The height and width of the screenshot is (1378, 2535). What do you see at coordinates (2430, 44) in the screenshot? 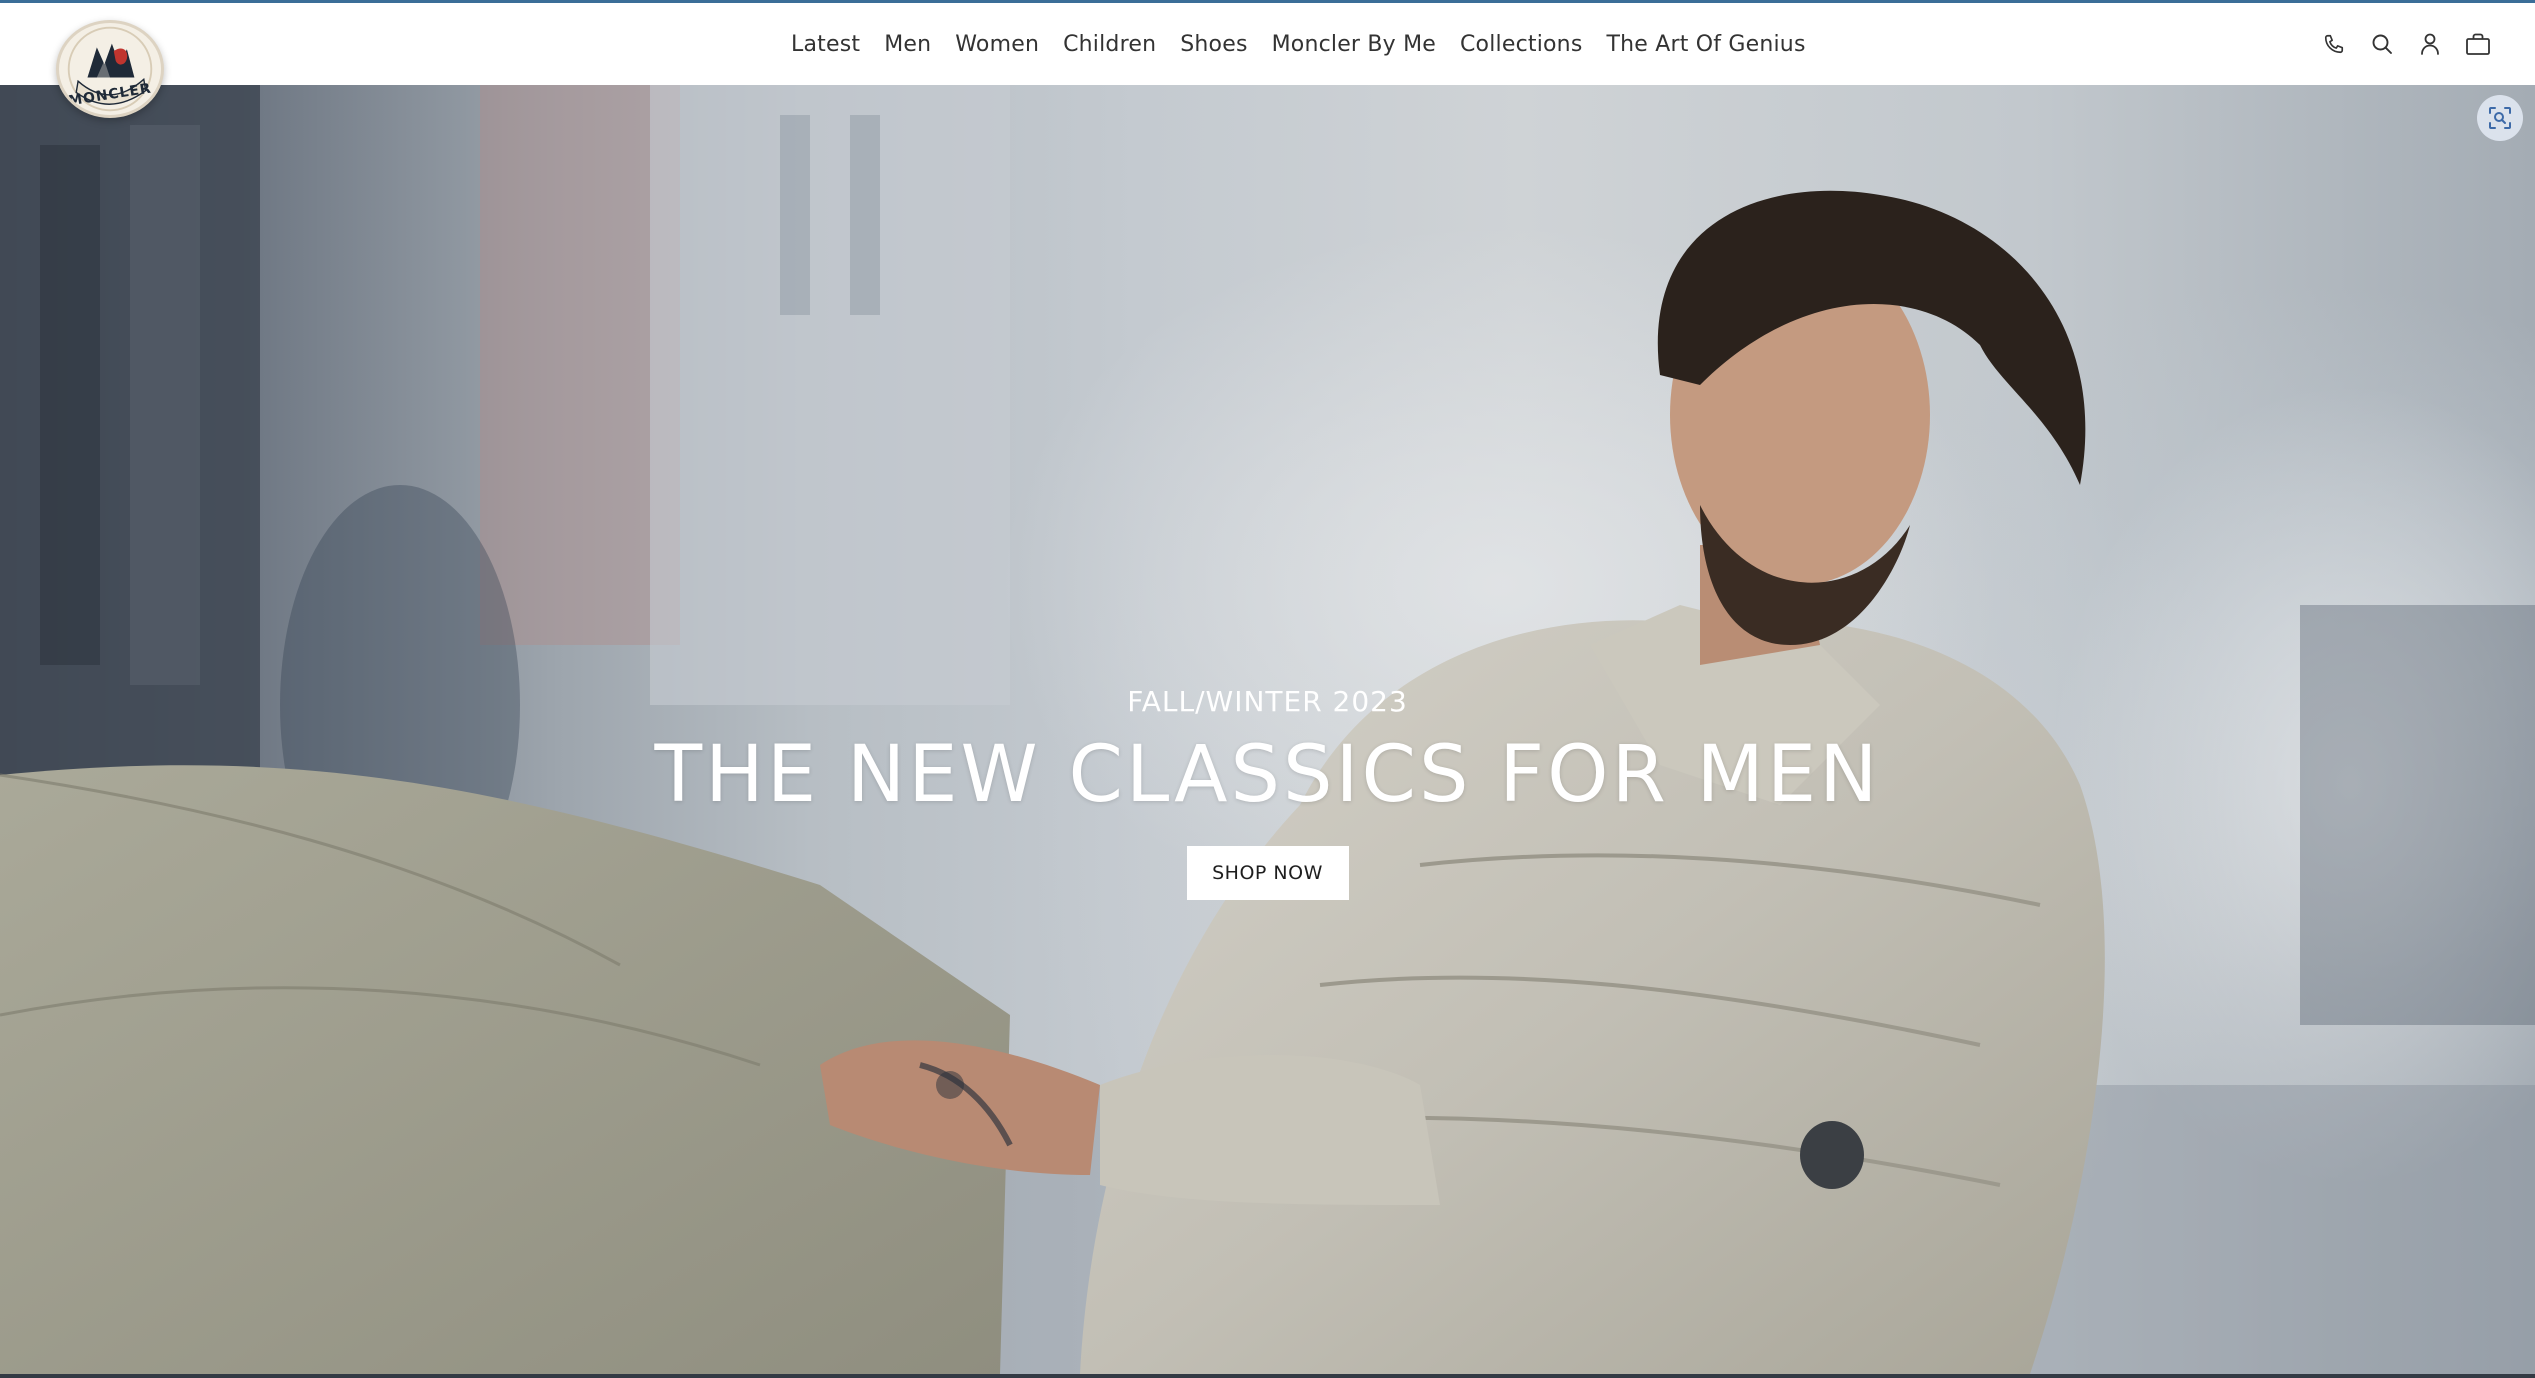
I see `account-icon` at bounding box center [2430, 44].